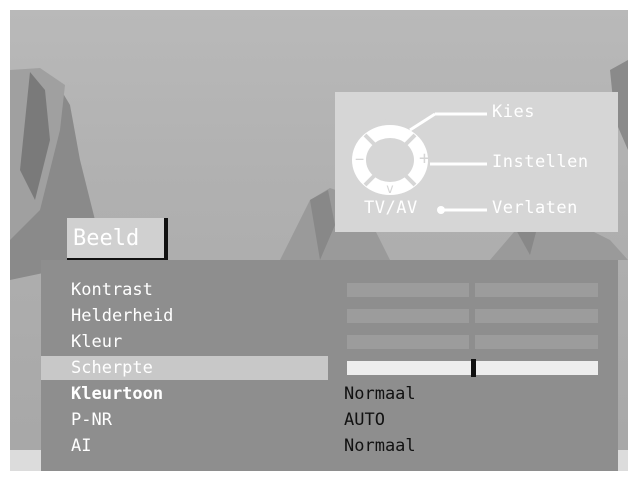 The image size is (638, 481). I want to click on menu-item-label: Kleur, so click(97, 342).